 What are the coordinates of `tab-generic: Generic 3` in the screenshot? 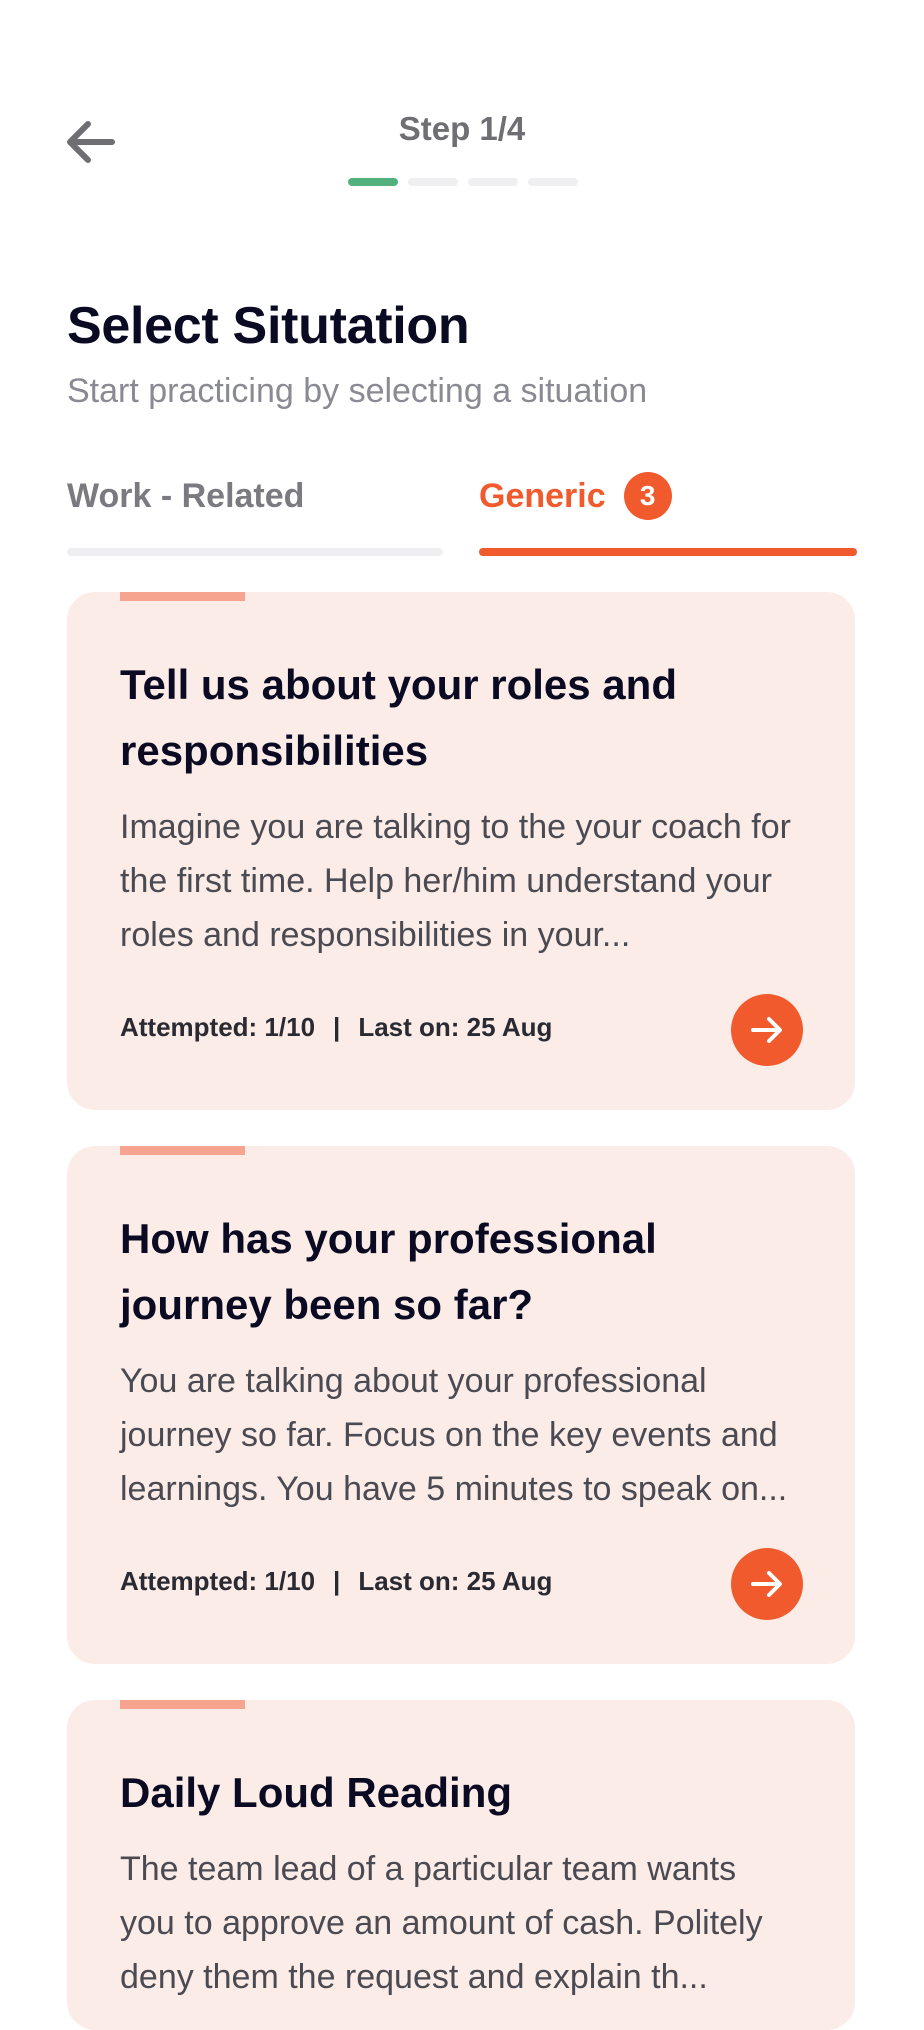 It's located at (668, 515).